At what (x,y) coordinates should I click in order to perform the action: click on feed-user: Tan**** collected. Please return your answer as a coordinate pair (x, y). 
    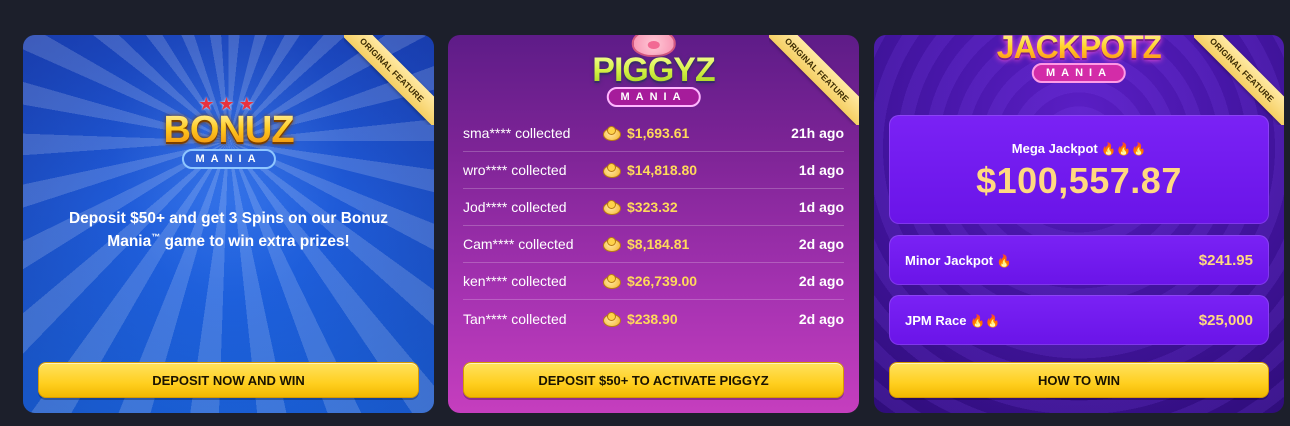
    Looking at the image, I should click on (515, 318).